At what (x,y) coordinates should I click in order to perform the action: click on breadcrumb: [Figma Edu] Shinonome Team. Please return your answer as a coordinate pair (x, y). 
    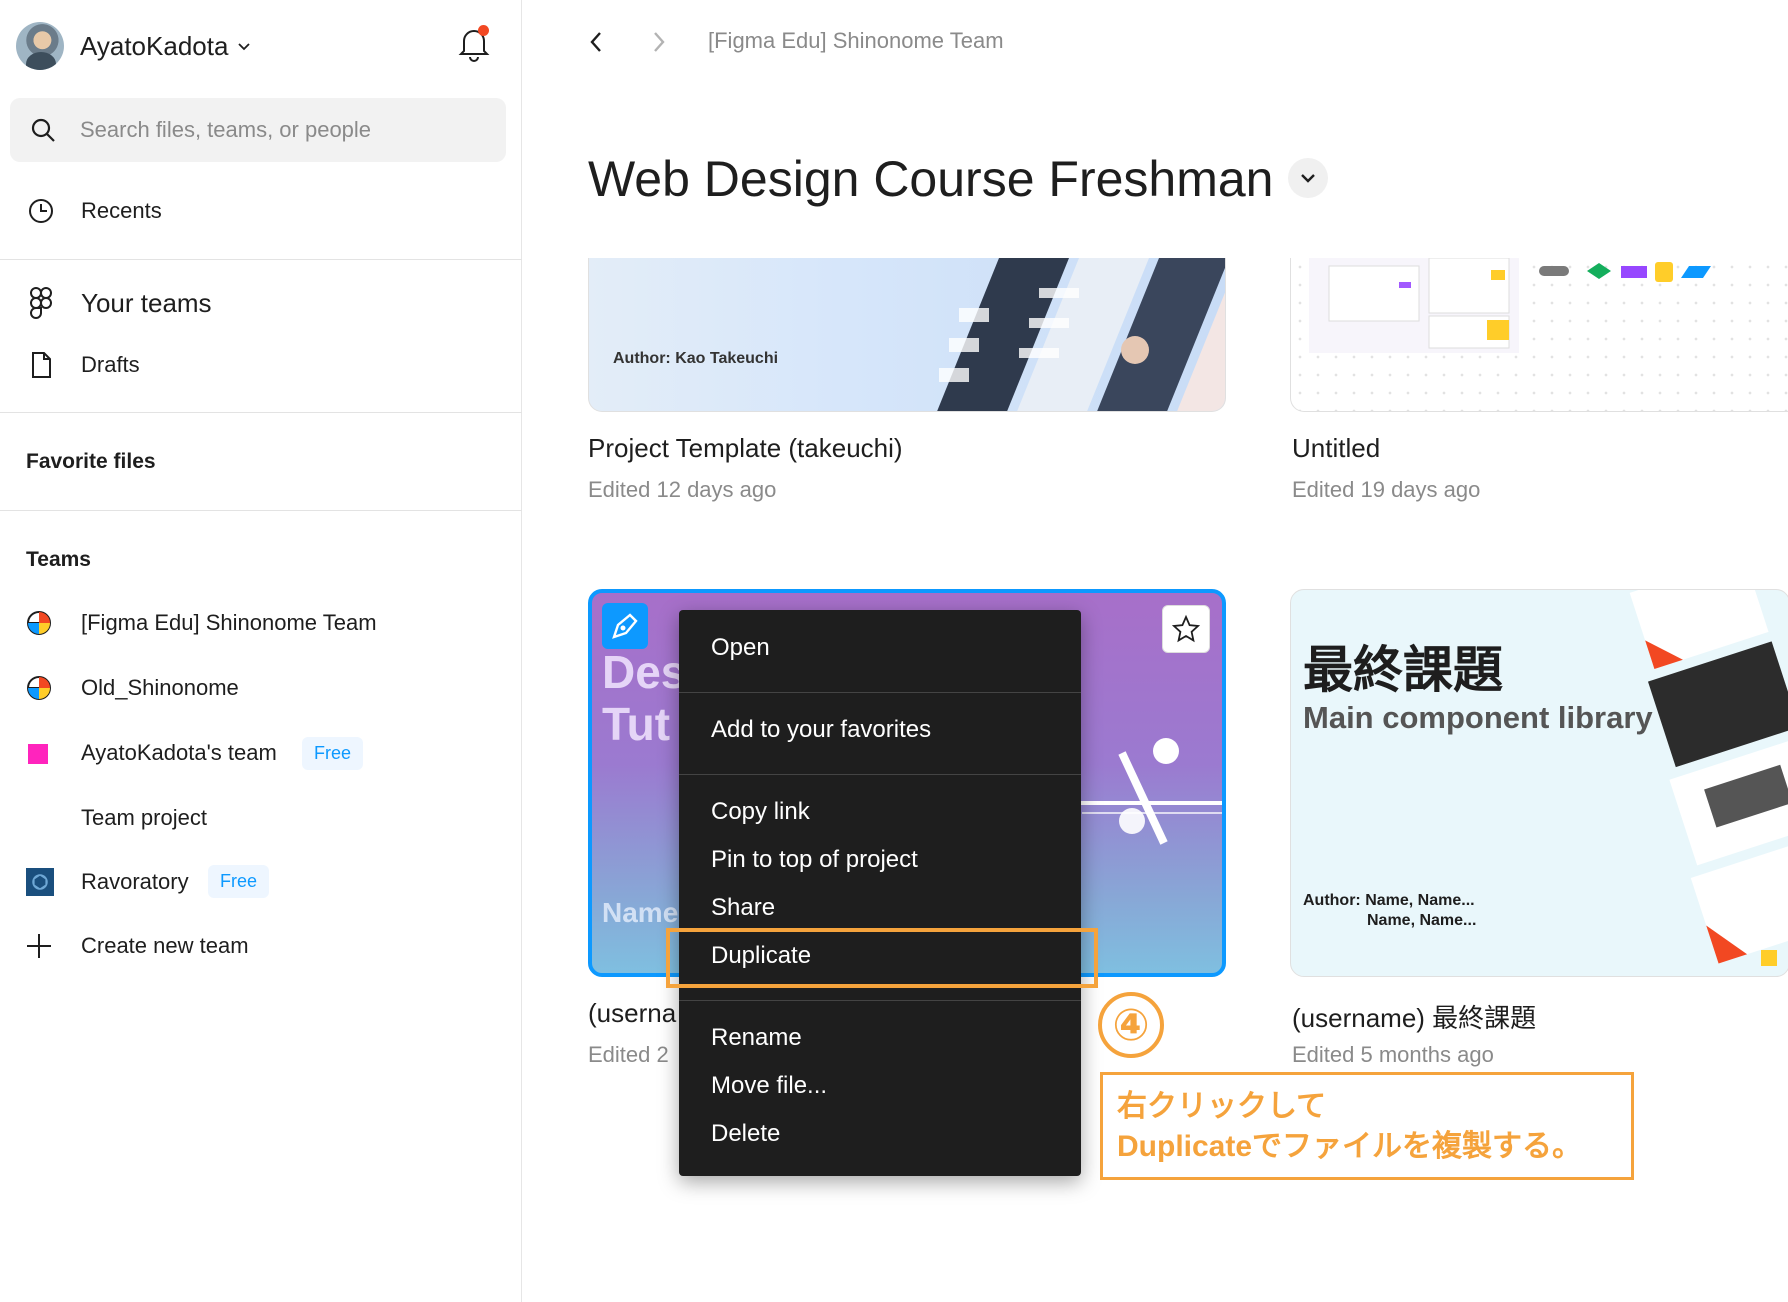
    Looking at the image, I should click on (856, 41).